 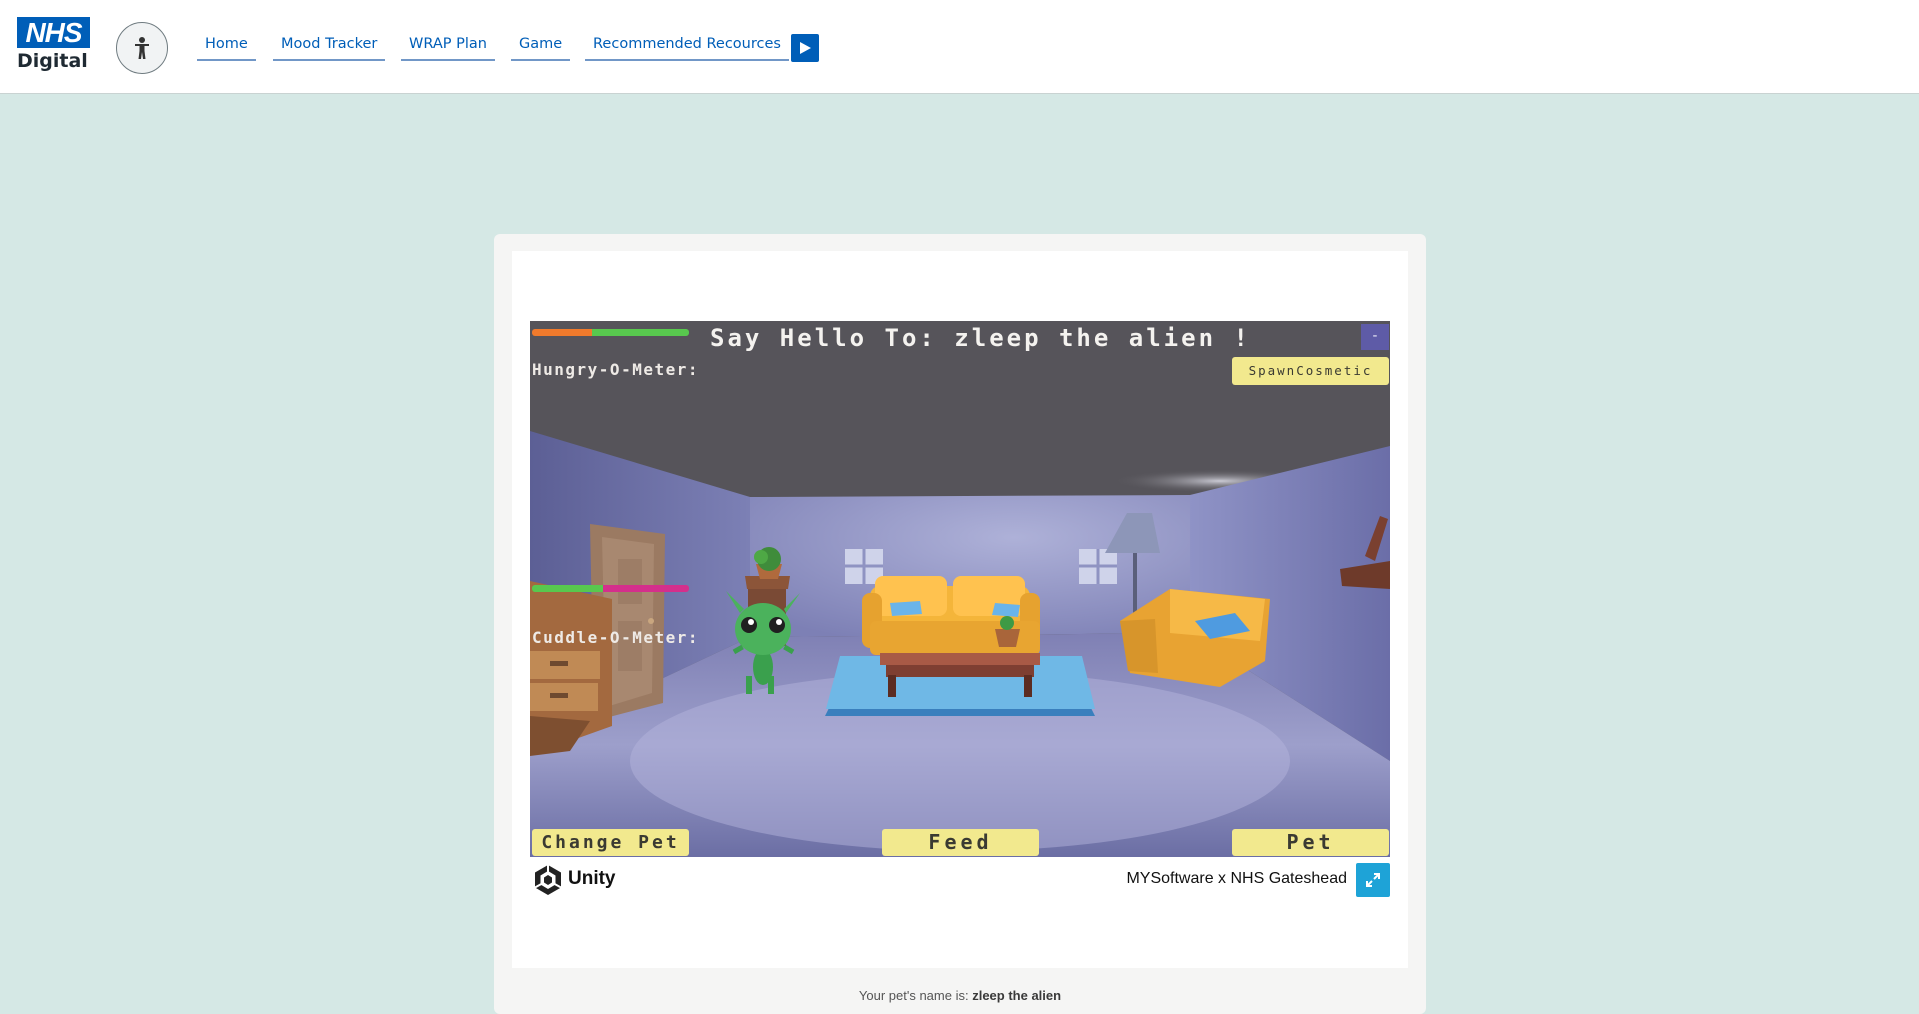 What do you see at coordinates (640, 332) in the screenshot?
I see `hungry-meter-remaining` at bounding box center [640, 332].